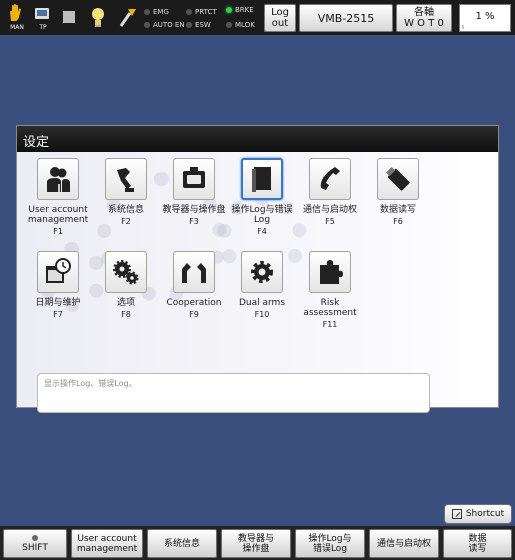 This screenshot has width=515, height=560. Describe the element at coordinates (262, 215) in the screenshot. I see `tile-label: 操作Log与错误Log` at that location.